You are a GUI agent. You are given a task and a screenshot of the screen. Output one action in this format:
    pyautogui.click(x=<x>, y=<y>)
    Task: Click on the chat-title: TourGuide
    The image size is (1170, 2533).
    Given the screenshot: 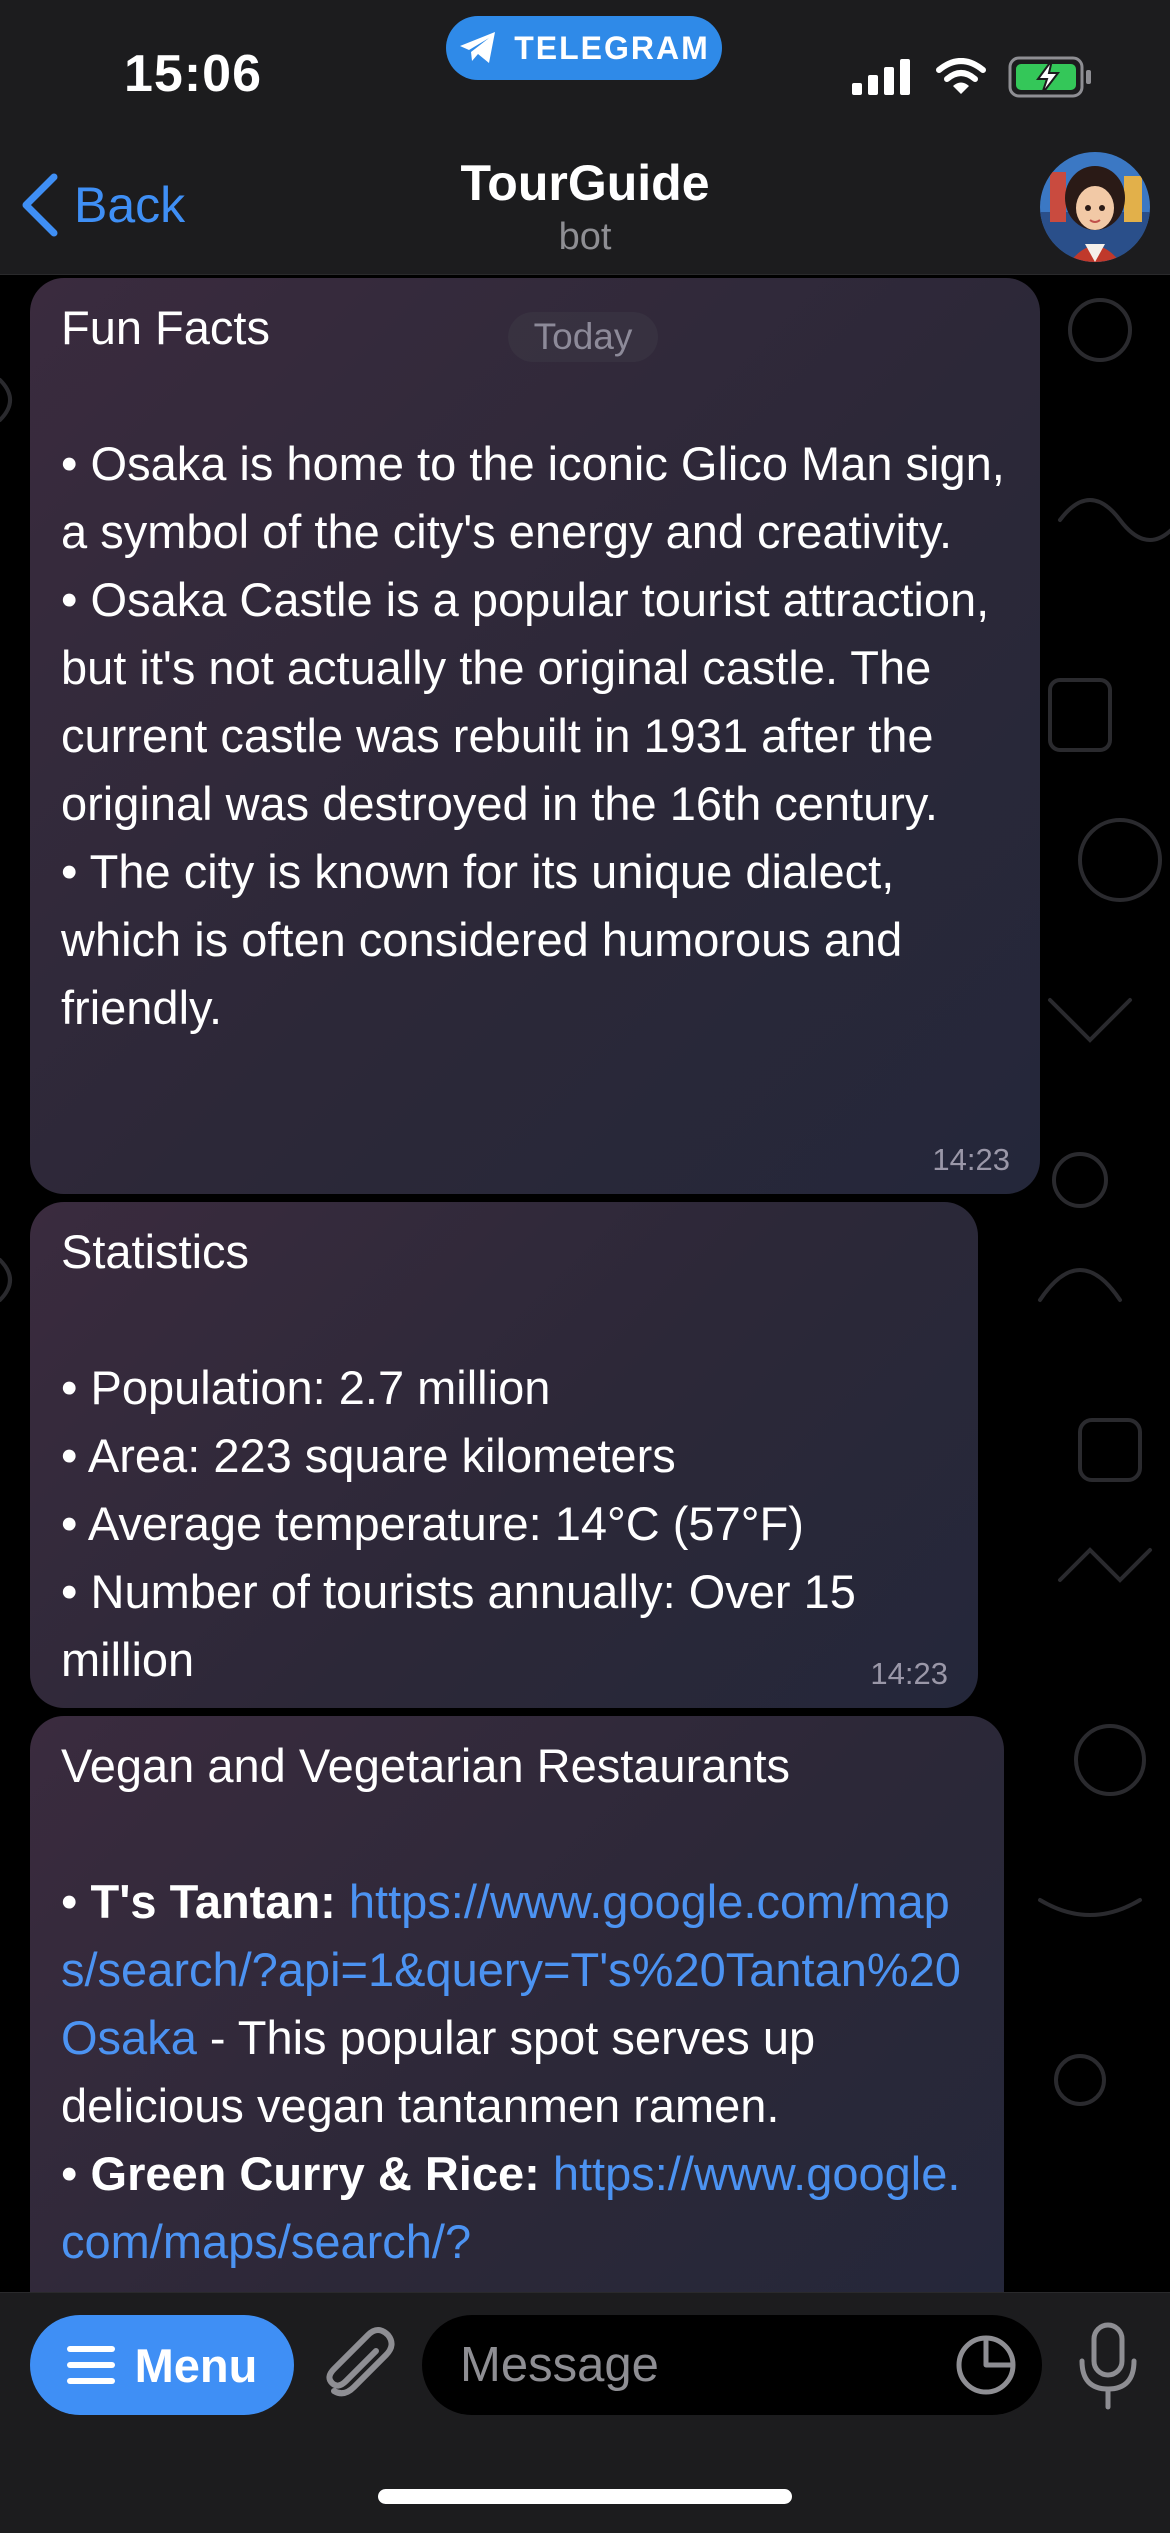 What is the action you would take?
    pyautogui.click(x=585, y=183)
    